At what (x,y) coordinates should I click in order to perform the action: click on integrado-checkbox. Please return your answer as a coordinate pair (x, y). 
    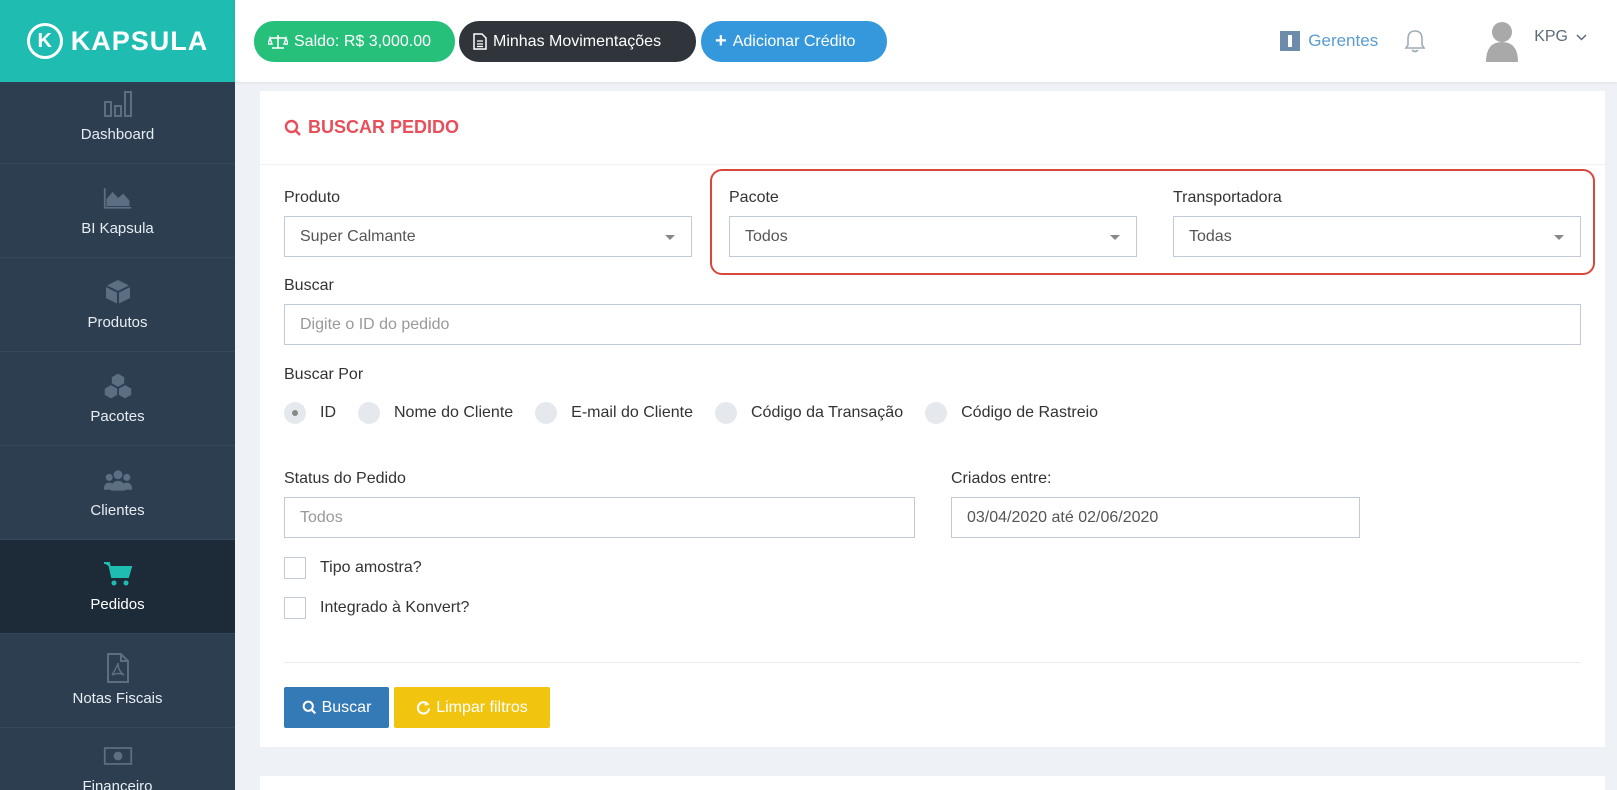
    Looking at the image, I should click on (295, 608).